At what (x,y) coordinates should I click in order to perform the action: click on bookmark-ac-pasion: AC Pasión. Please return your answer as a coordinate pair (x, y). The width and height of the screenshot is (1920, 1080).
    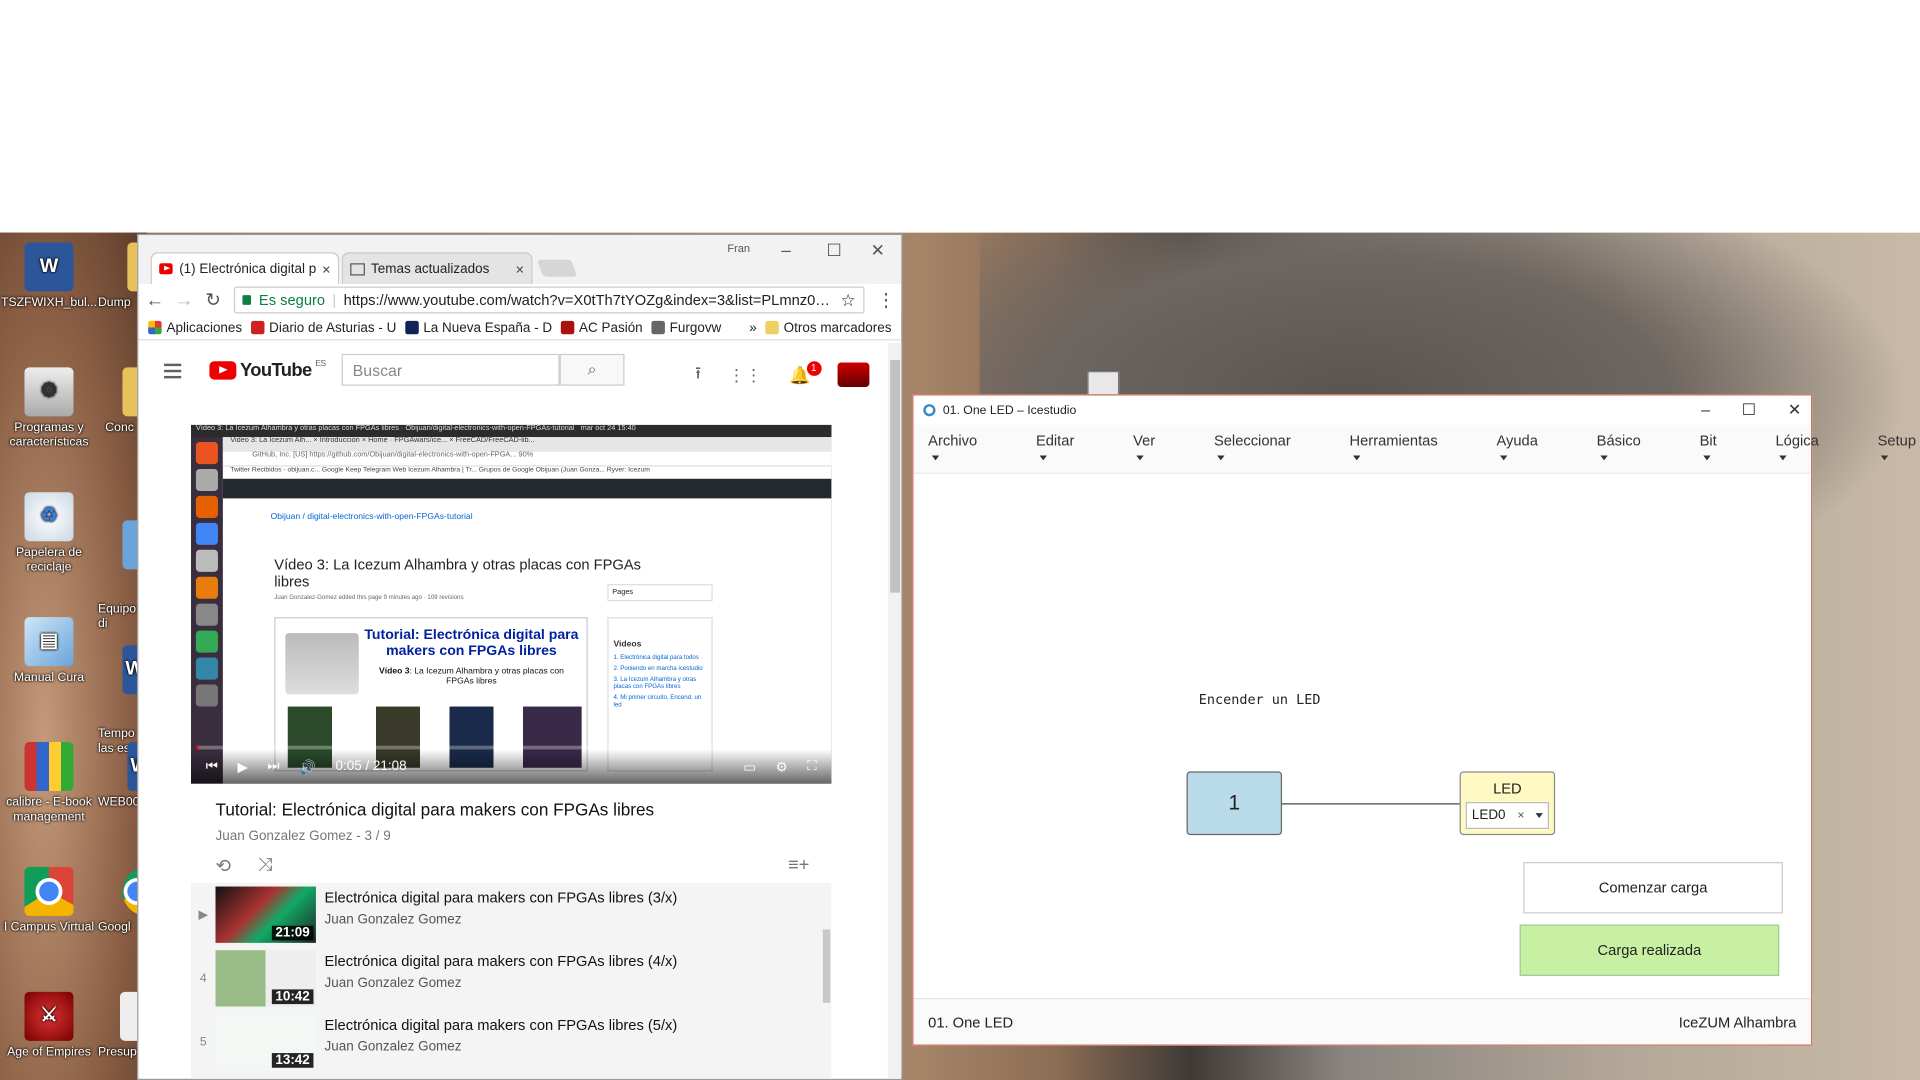
    Looking at the image, I should click on (601, 327).